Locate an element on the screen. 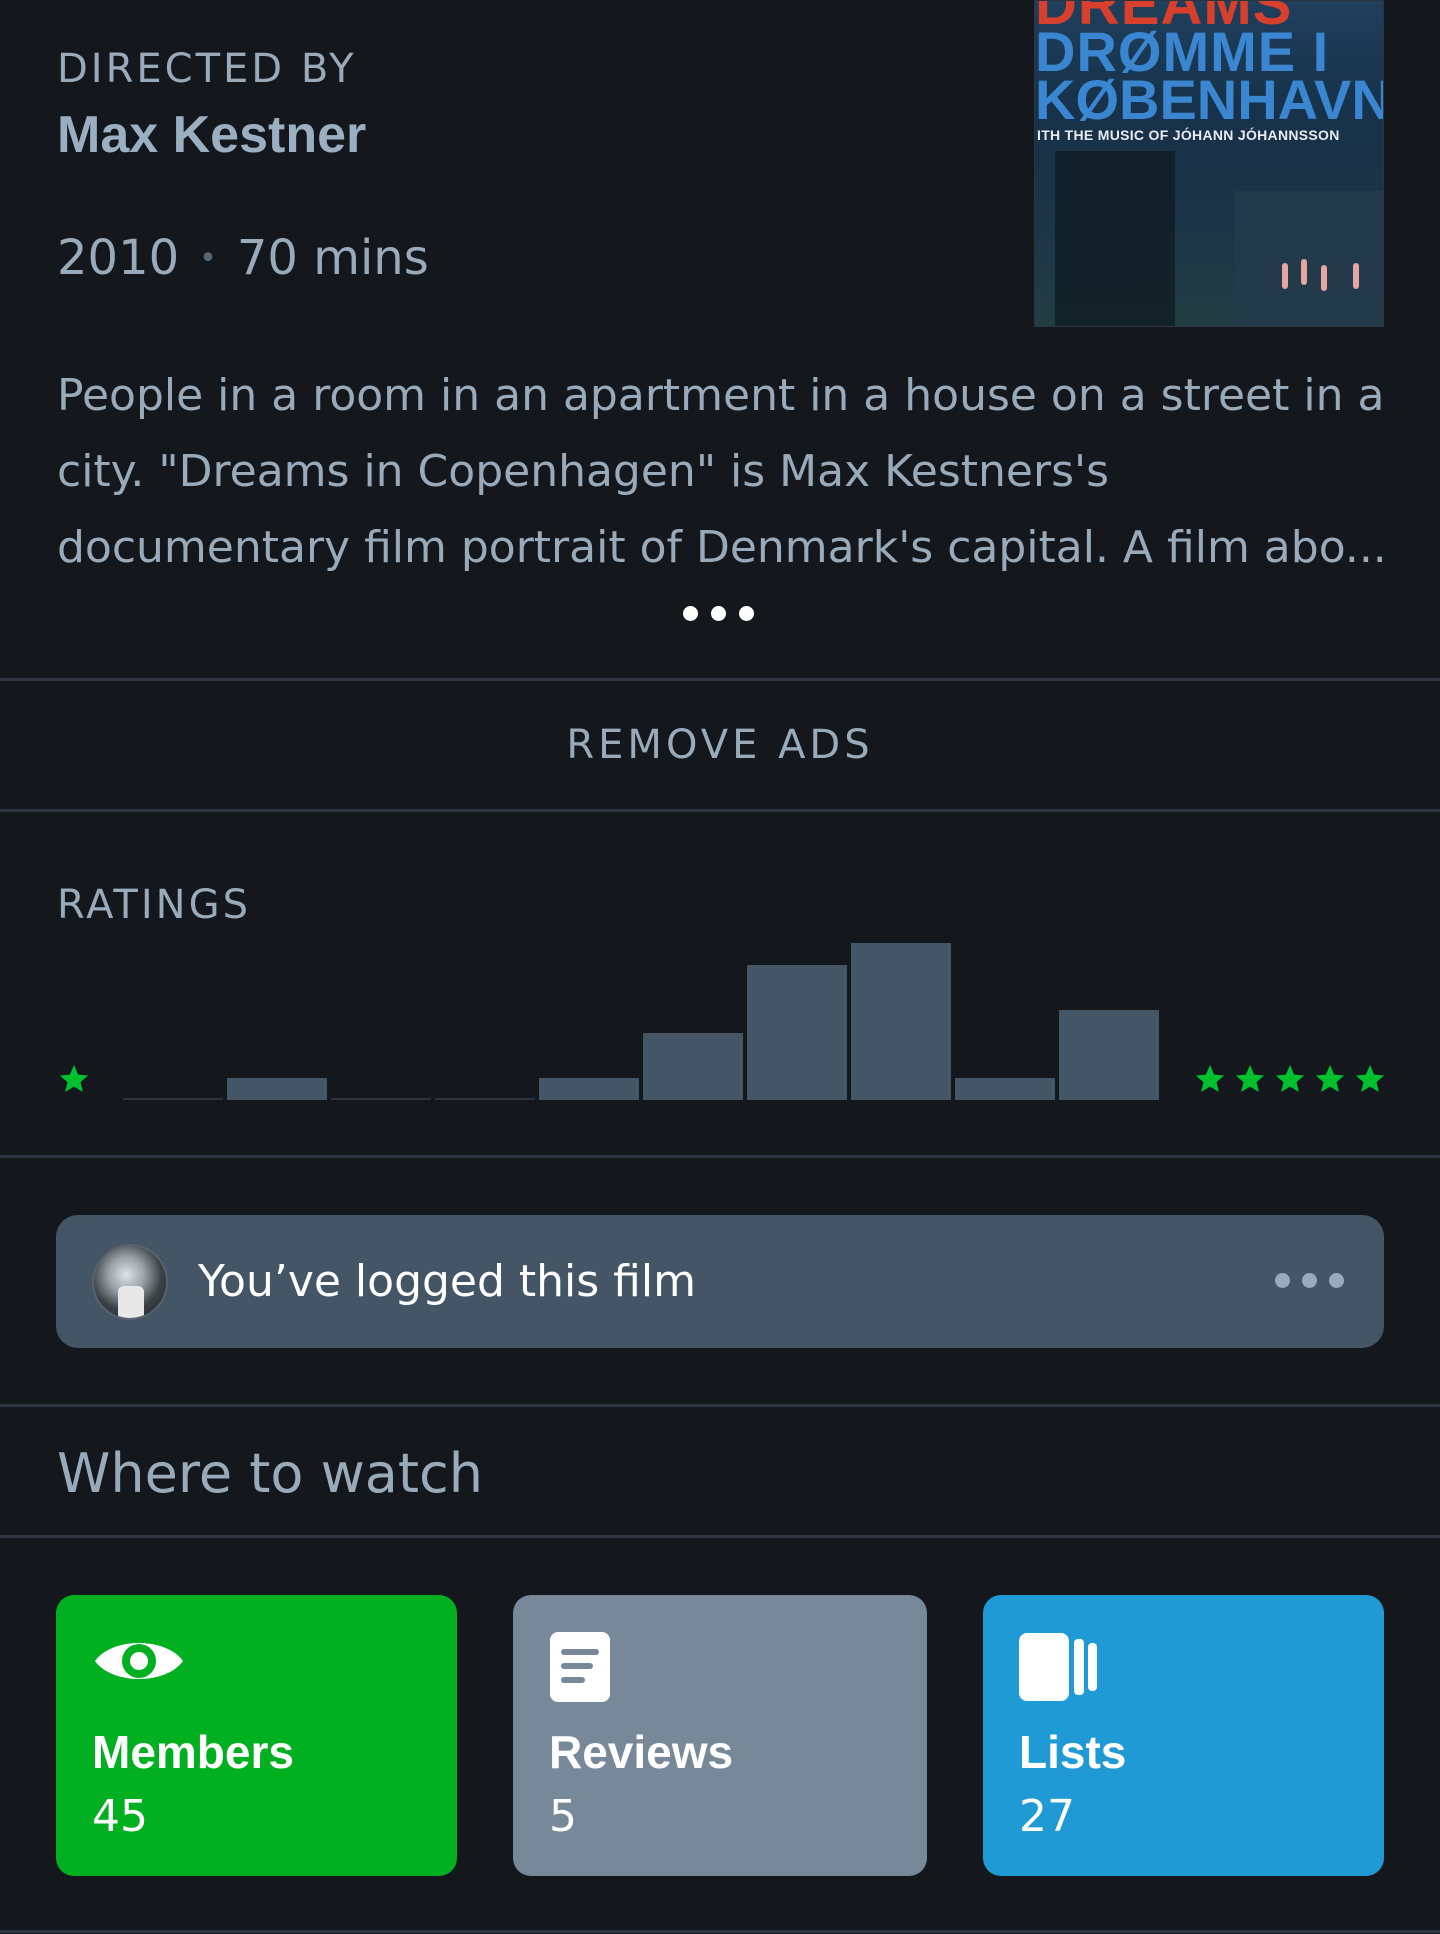 This screenshot has height=1934, width=1440. lists-label: Lists is located at coordinates (1073, 1752).